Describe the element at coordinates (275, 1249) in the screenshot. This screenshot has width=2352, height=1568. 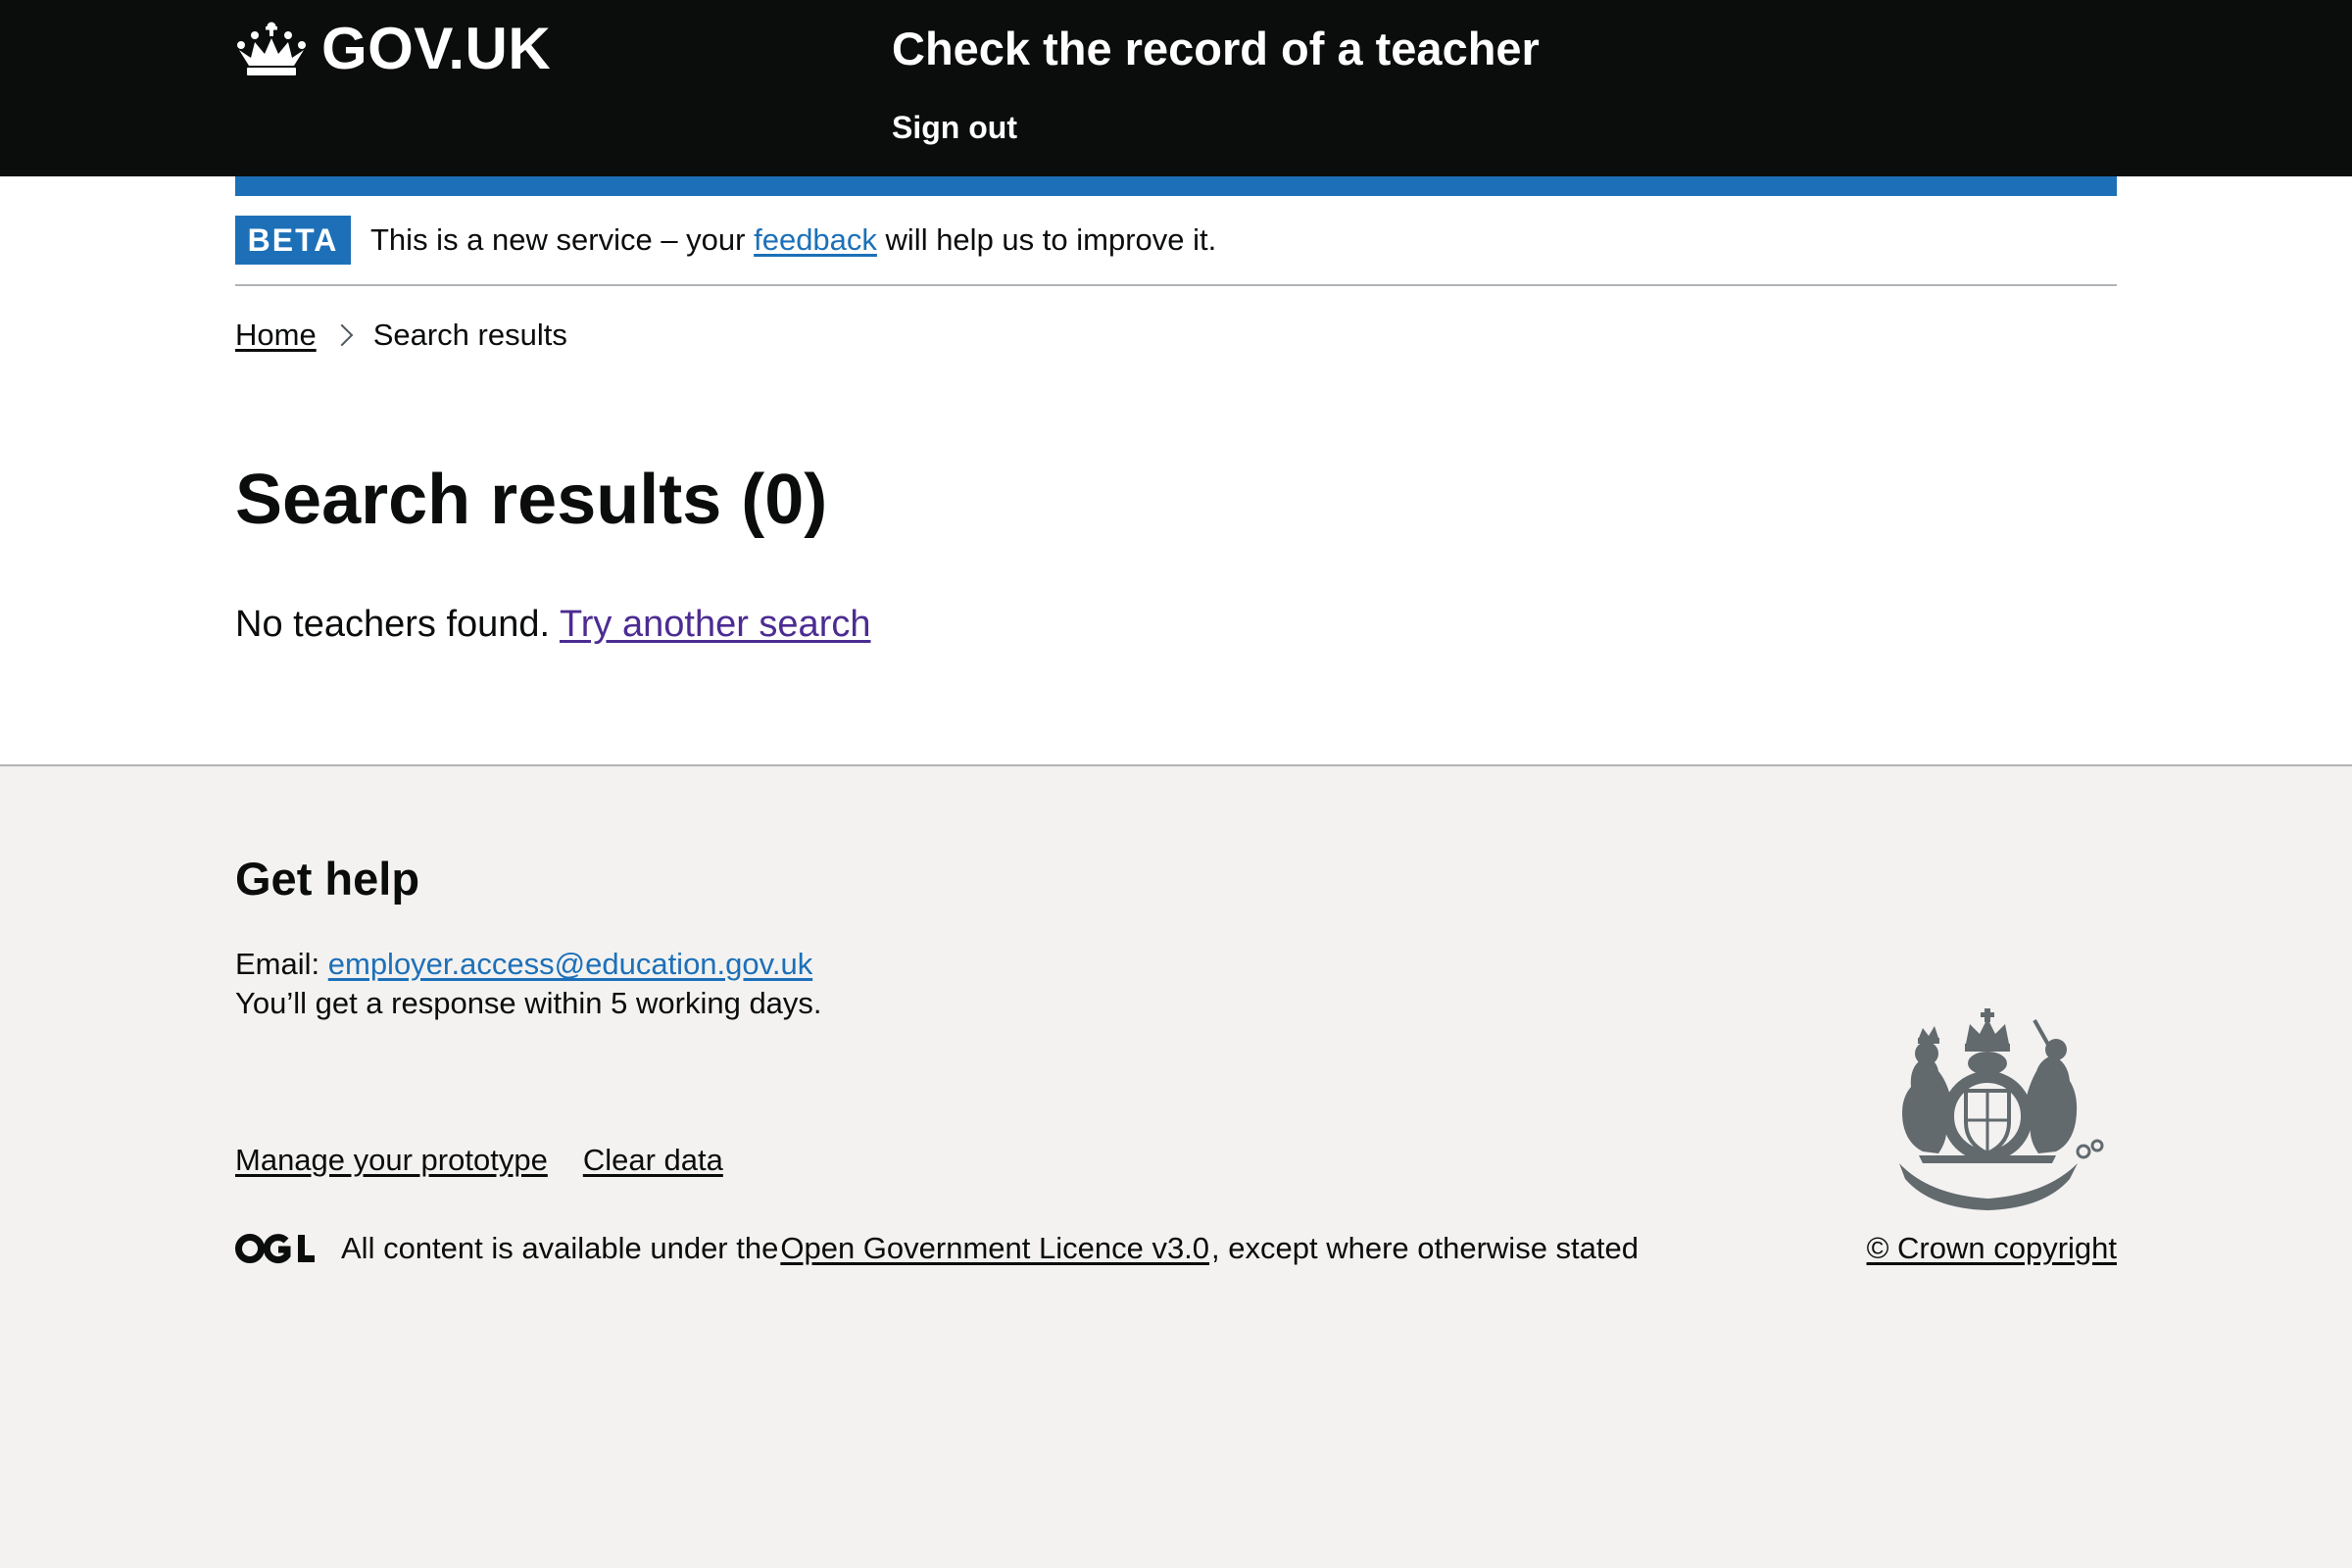
I see `ogl-logo` at that location.